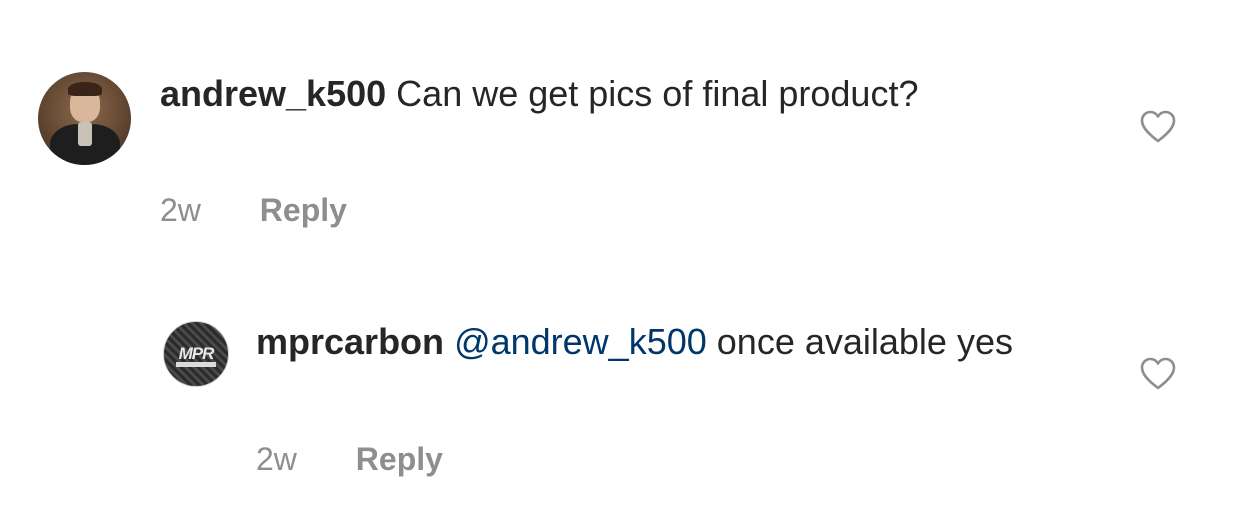  What do you see at coordinates (85, 134) in the screenshot?
I see `avatar-phone-shape` at bounding box center [85, 134].